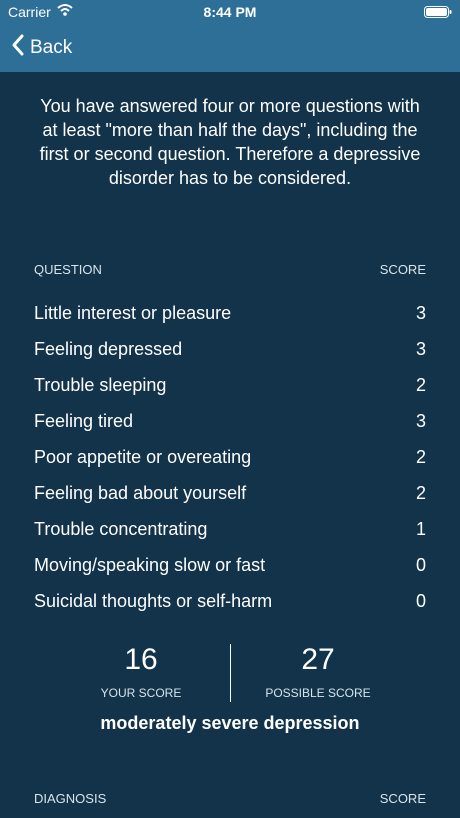  Describe the element at coordinates (51, 47) in the screenshot. I see `back-label: Back` at that location.